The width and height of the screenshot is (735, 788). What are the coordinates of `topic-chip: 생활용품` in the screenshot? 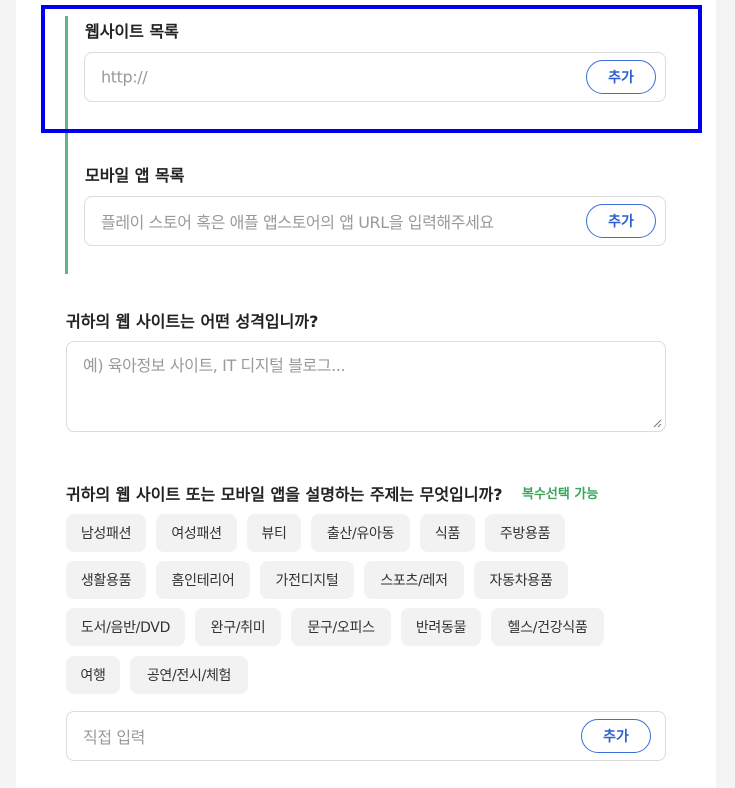 It's located at (106, 580).